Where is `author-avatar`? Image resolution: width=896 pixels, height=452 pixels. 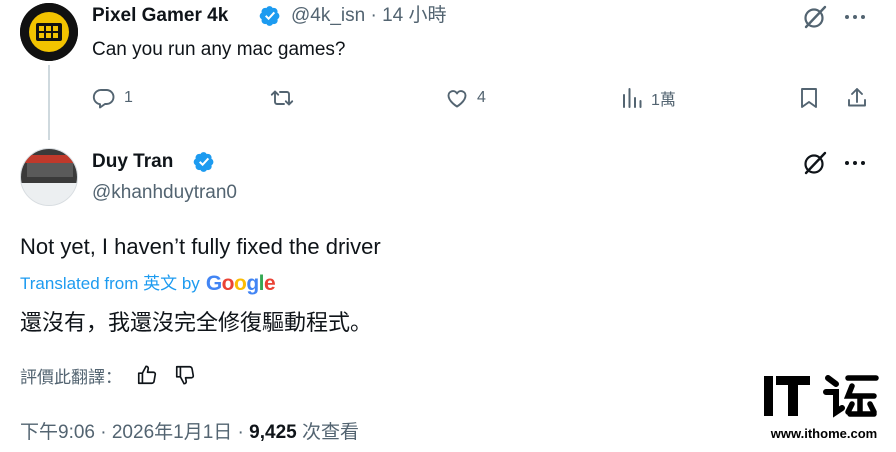
author-avatar is located at coordinates (49, 177).